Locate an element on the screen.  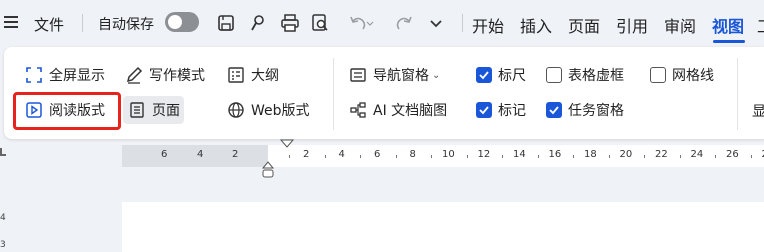
fullscreen-label: 全屏显示 is located at coordinates (77, 76).